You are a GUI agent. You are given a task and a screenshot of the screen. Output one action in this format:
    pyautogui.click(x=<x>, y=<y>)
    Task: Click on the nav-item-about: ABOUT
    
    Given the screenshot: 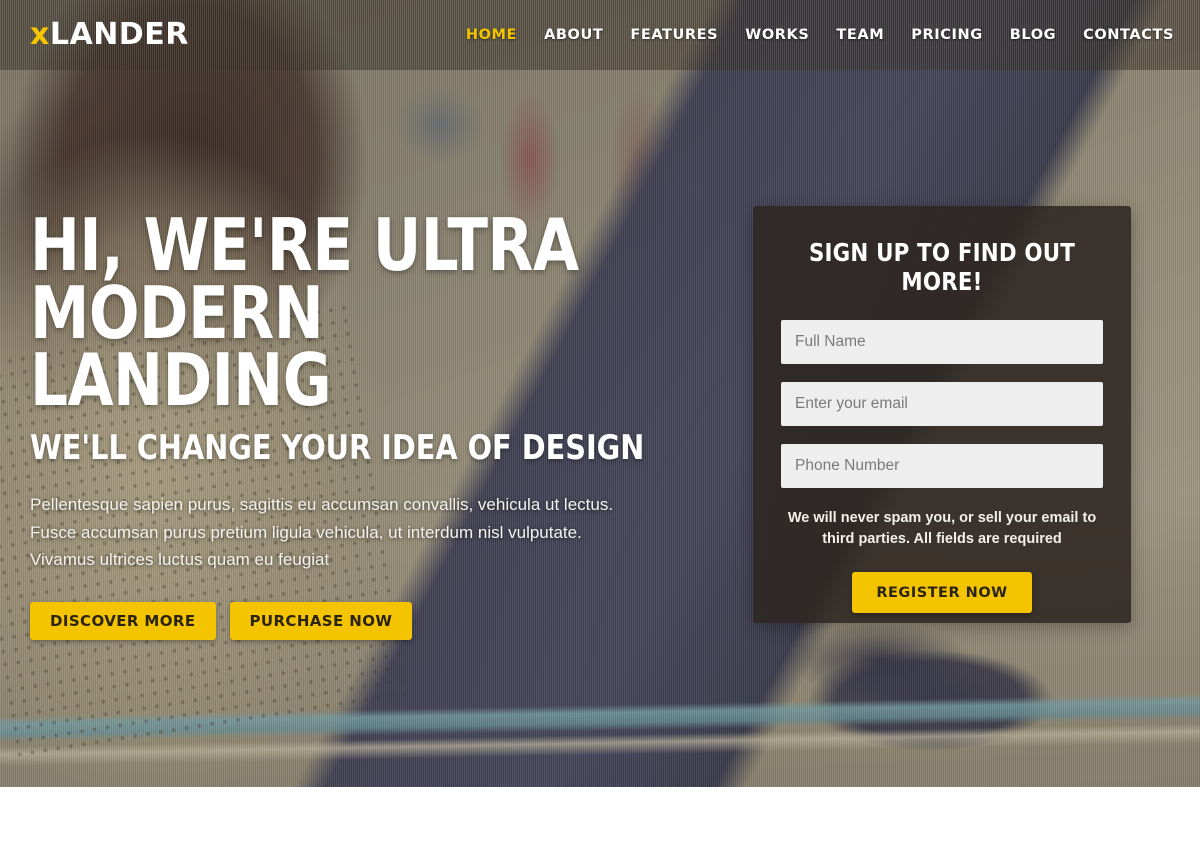 What is the action you would take?
    pyautogui.click(x=573, y=35)
    